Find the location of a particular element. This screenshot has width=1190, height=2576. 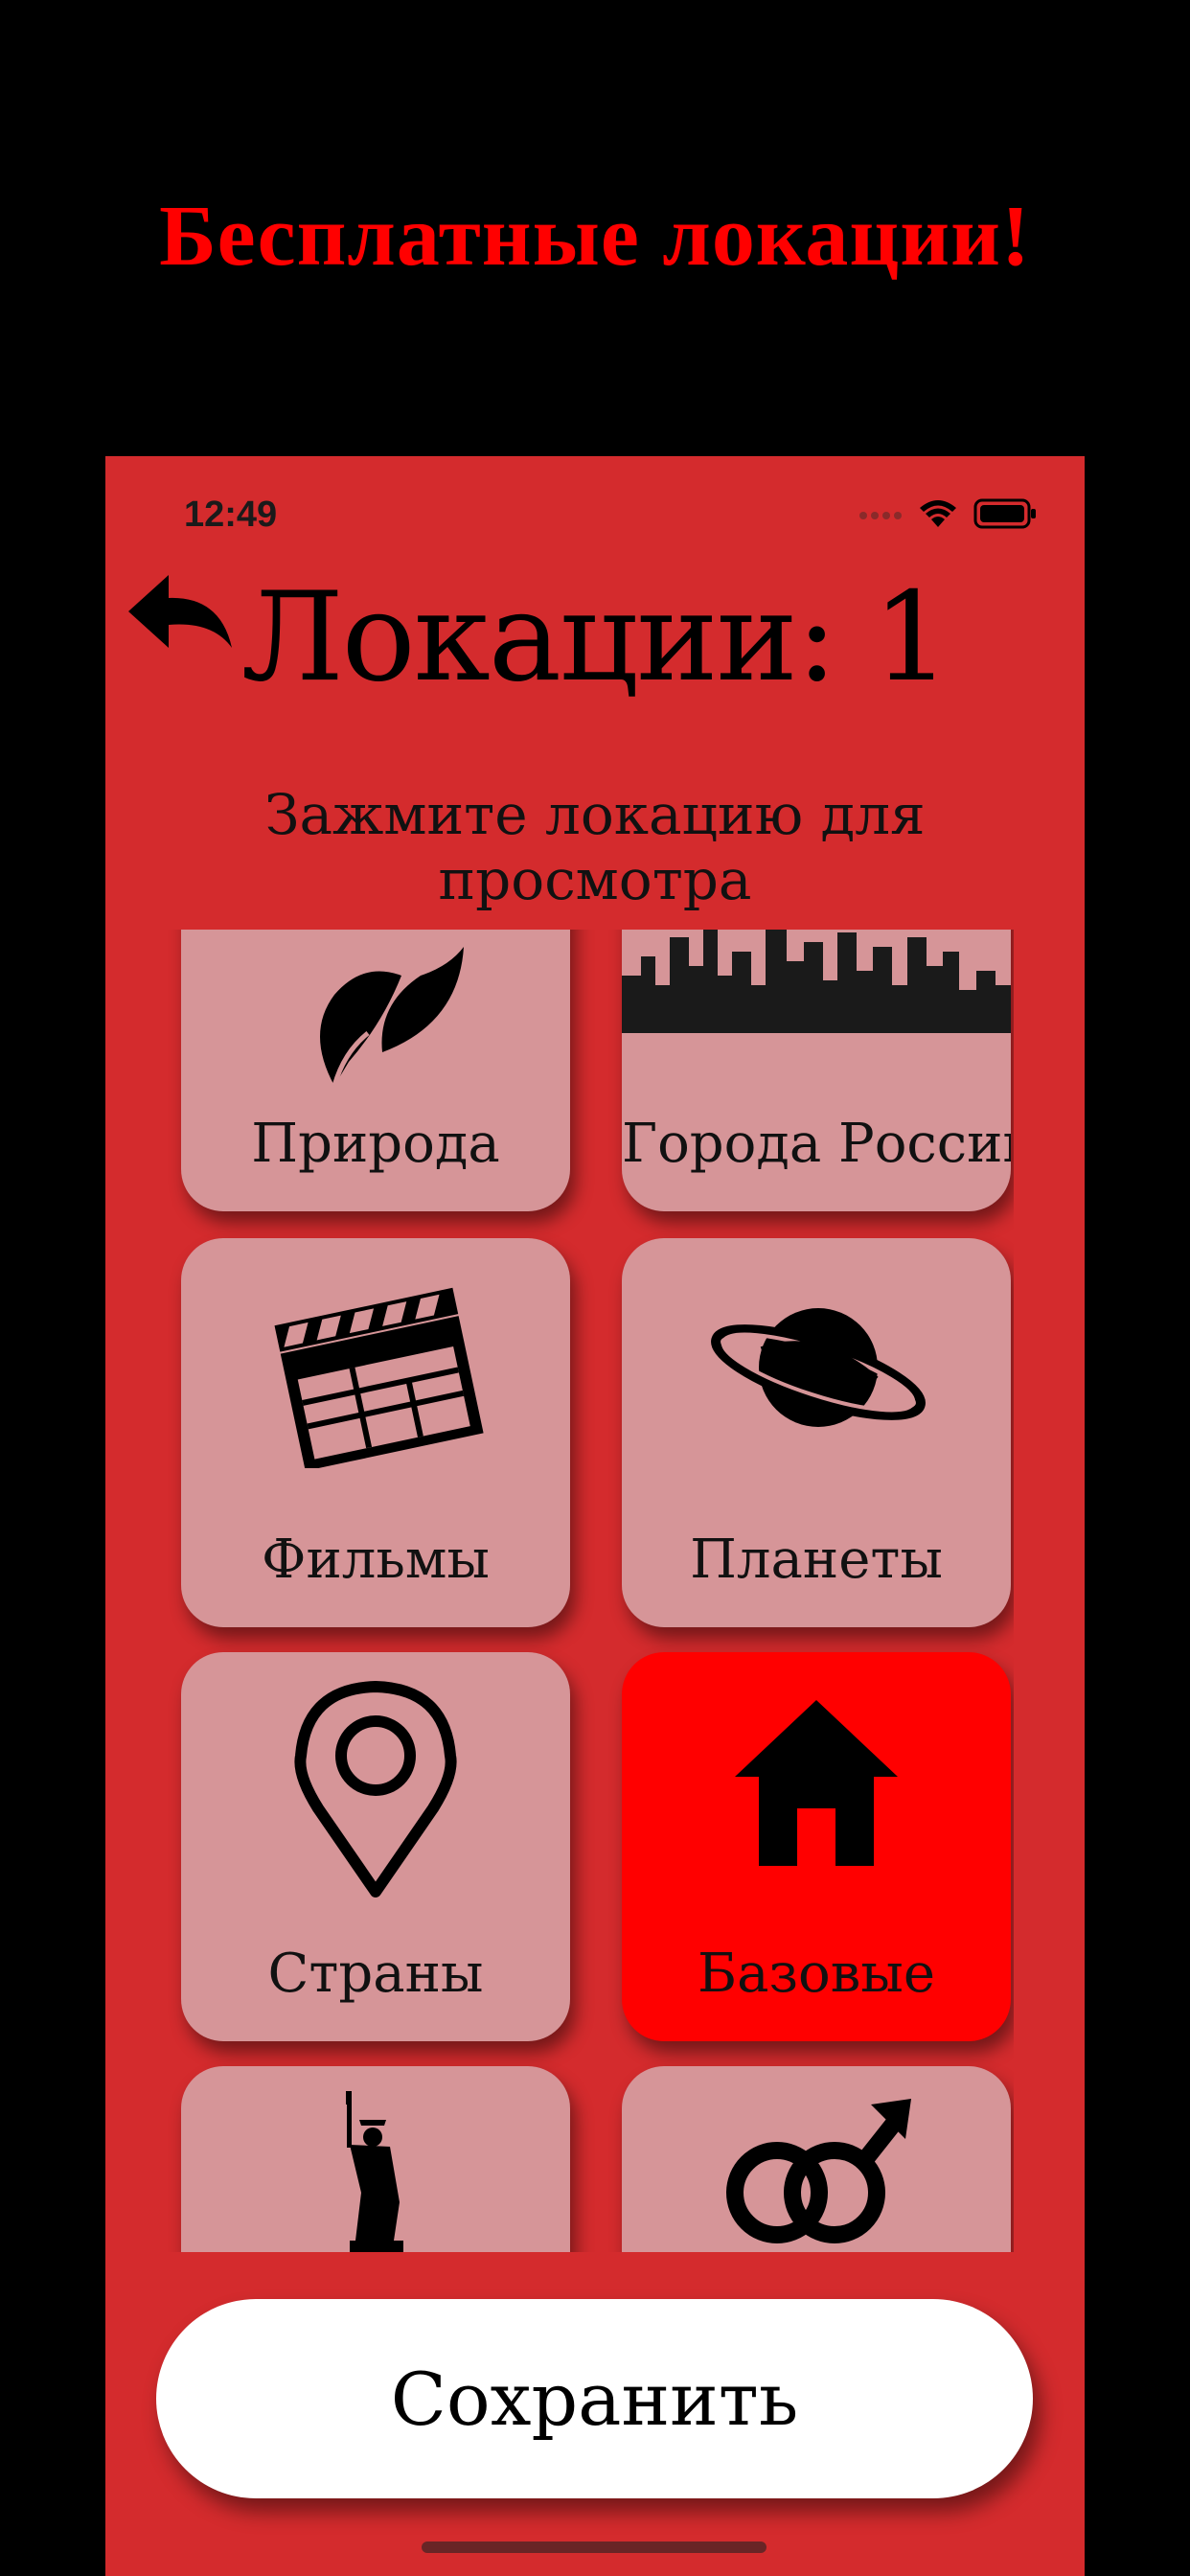

tile-basic: Базовые is located at coordinates (817, 1846).